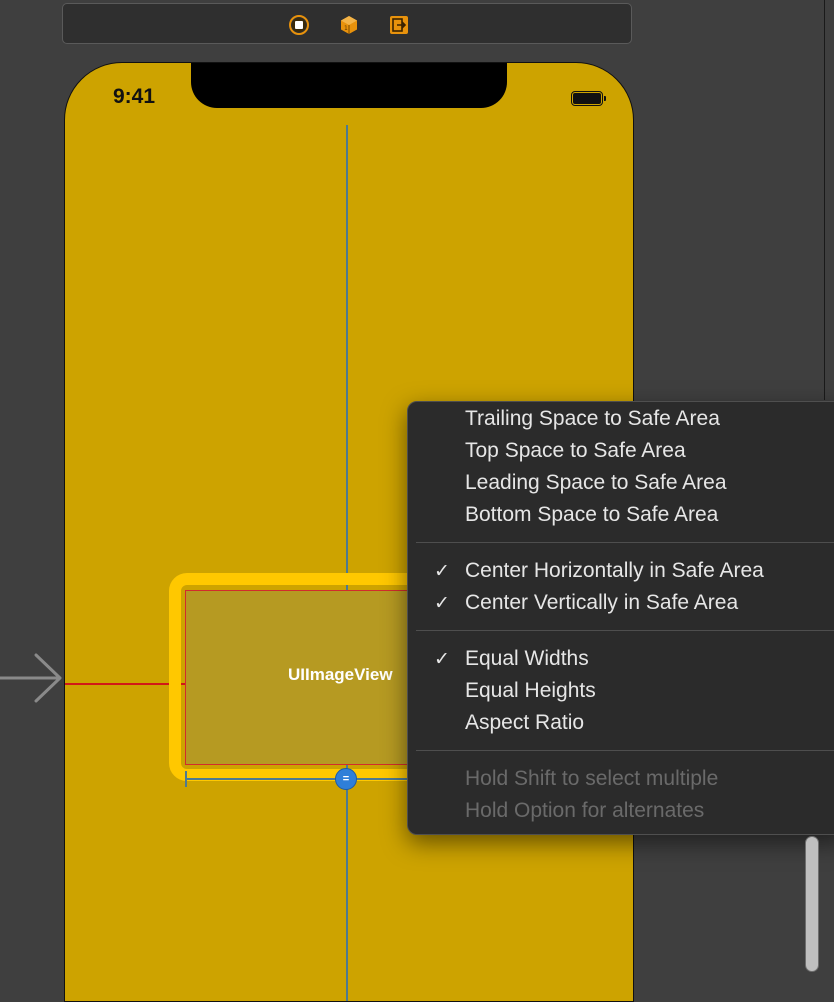 The image size is (834, 1002). Describe the element at coordinates (299, 25) in the screenshot. I see `view-controller-icon` at that location.